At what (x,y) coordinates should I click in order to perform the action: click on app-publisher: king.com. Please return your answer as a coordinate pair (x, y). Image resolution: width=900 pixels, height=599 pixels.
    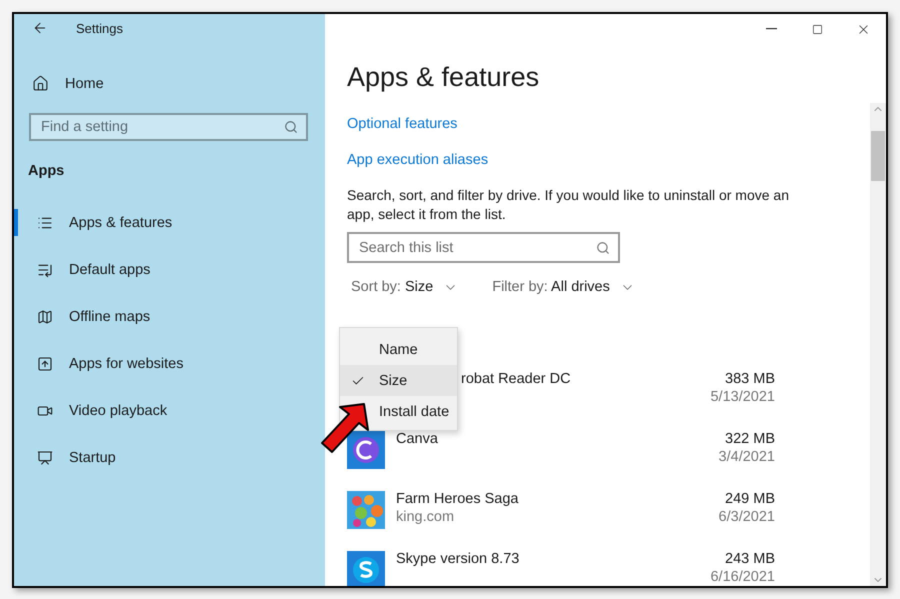
    Looking at the image, I should click on (426, 517).